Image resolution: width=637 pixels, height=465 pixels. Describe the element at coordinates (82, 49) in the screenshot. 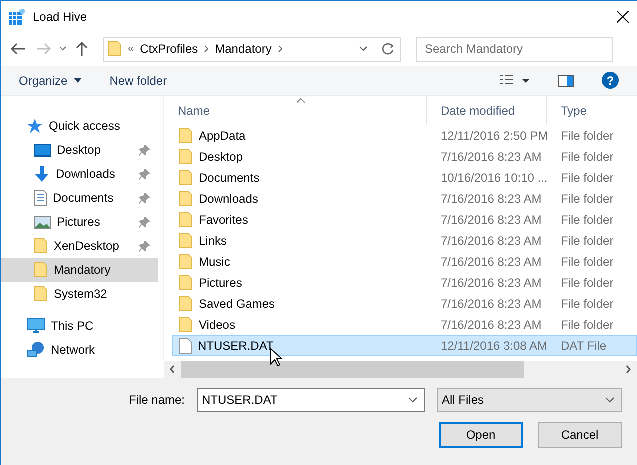

I see `up-icon` at that location.